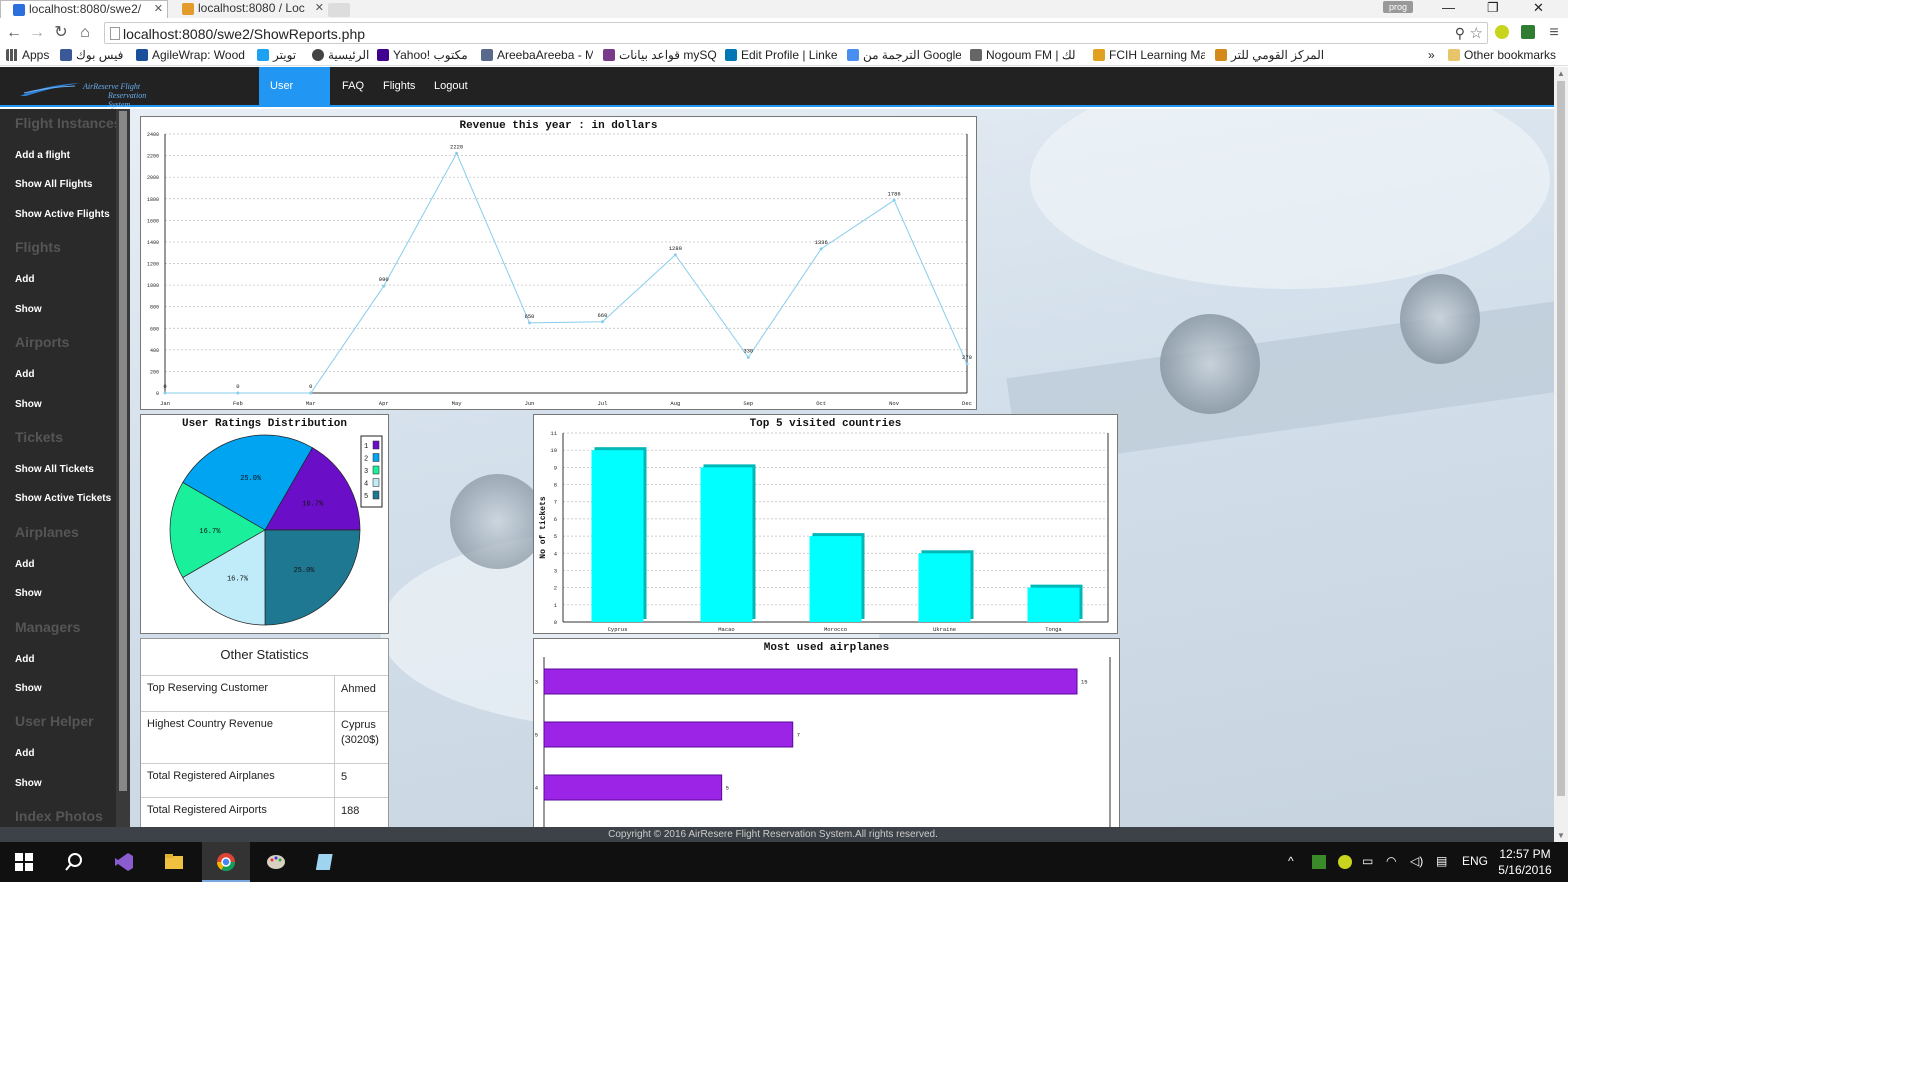  I want to click on y-tick-label: 5, so click(555, 536).